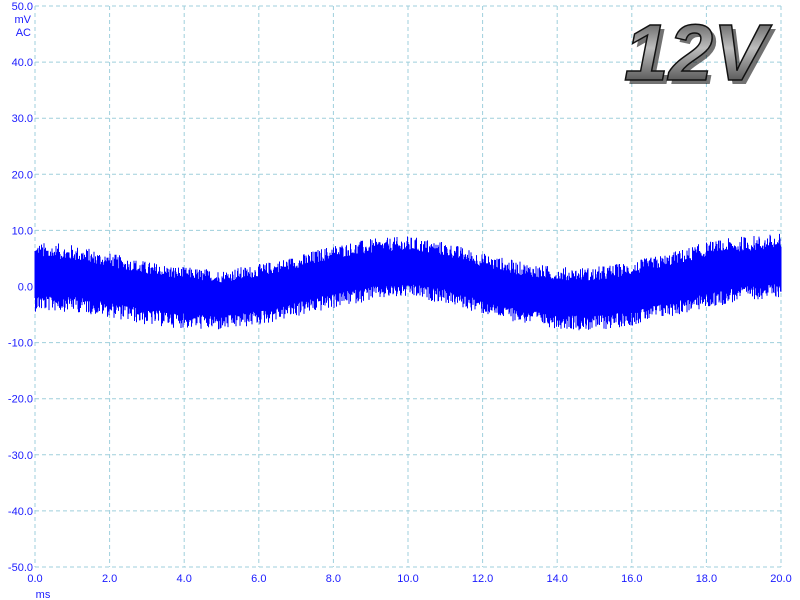 The image size is (800, 600). Describe the element at coordinates (43, 594) in the screenshot. I see `x-unit-label: ms` at that location.